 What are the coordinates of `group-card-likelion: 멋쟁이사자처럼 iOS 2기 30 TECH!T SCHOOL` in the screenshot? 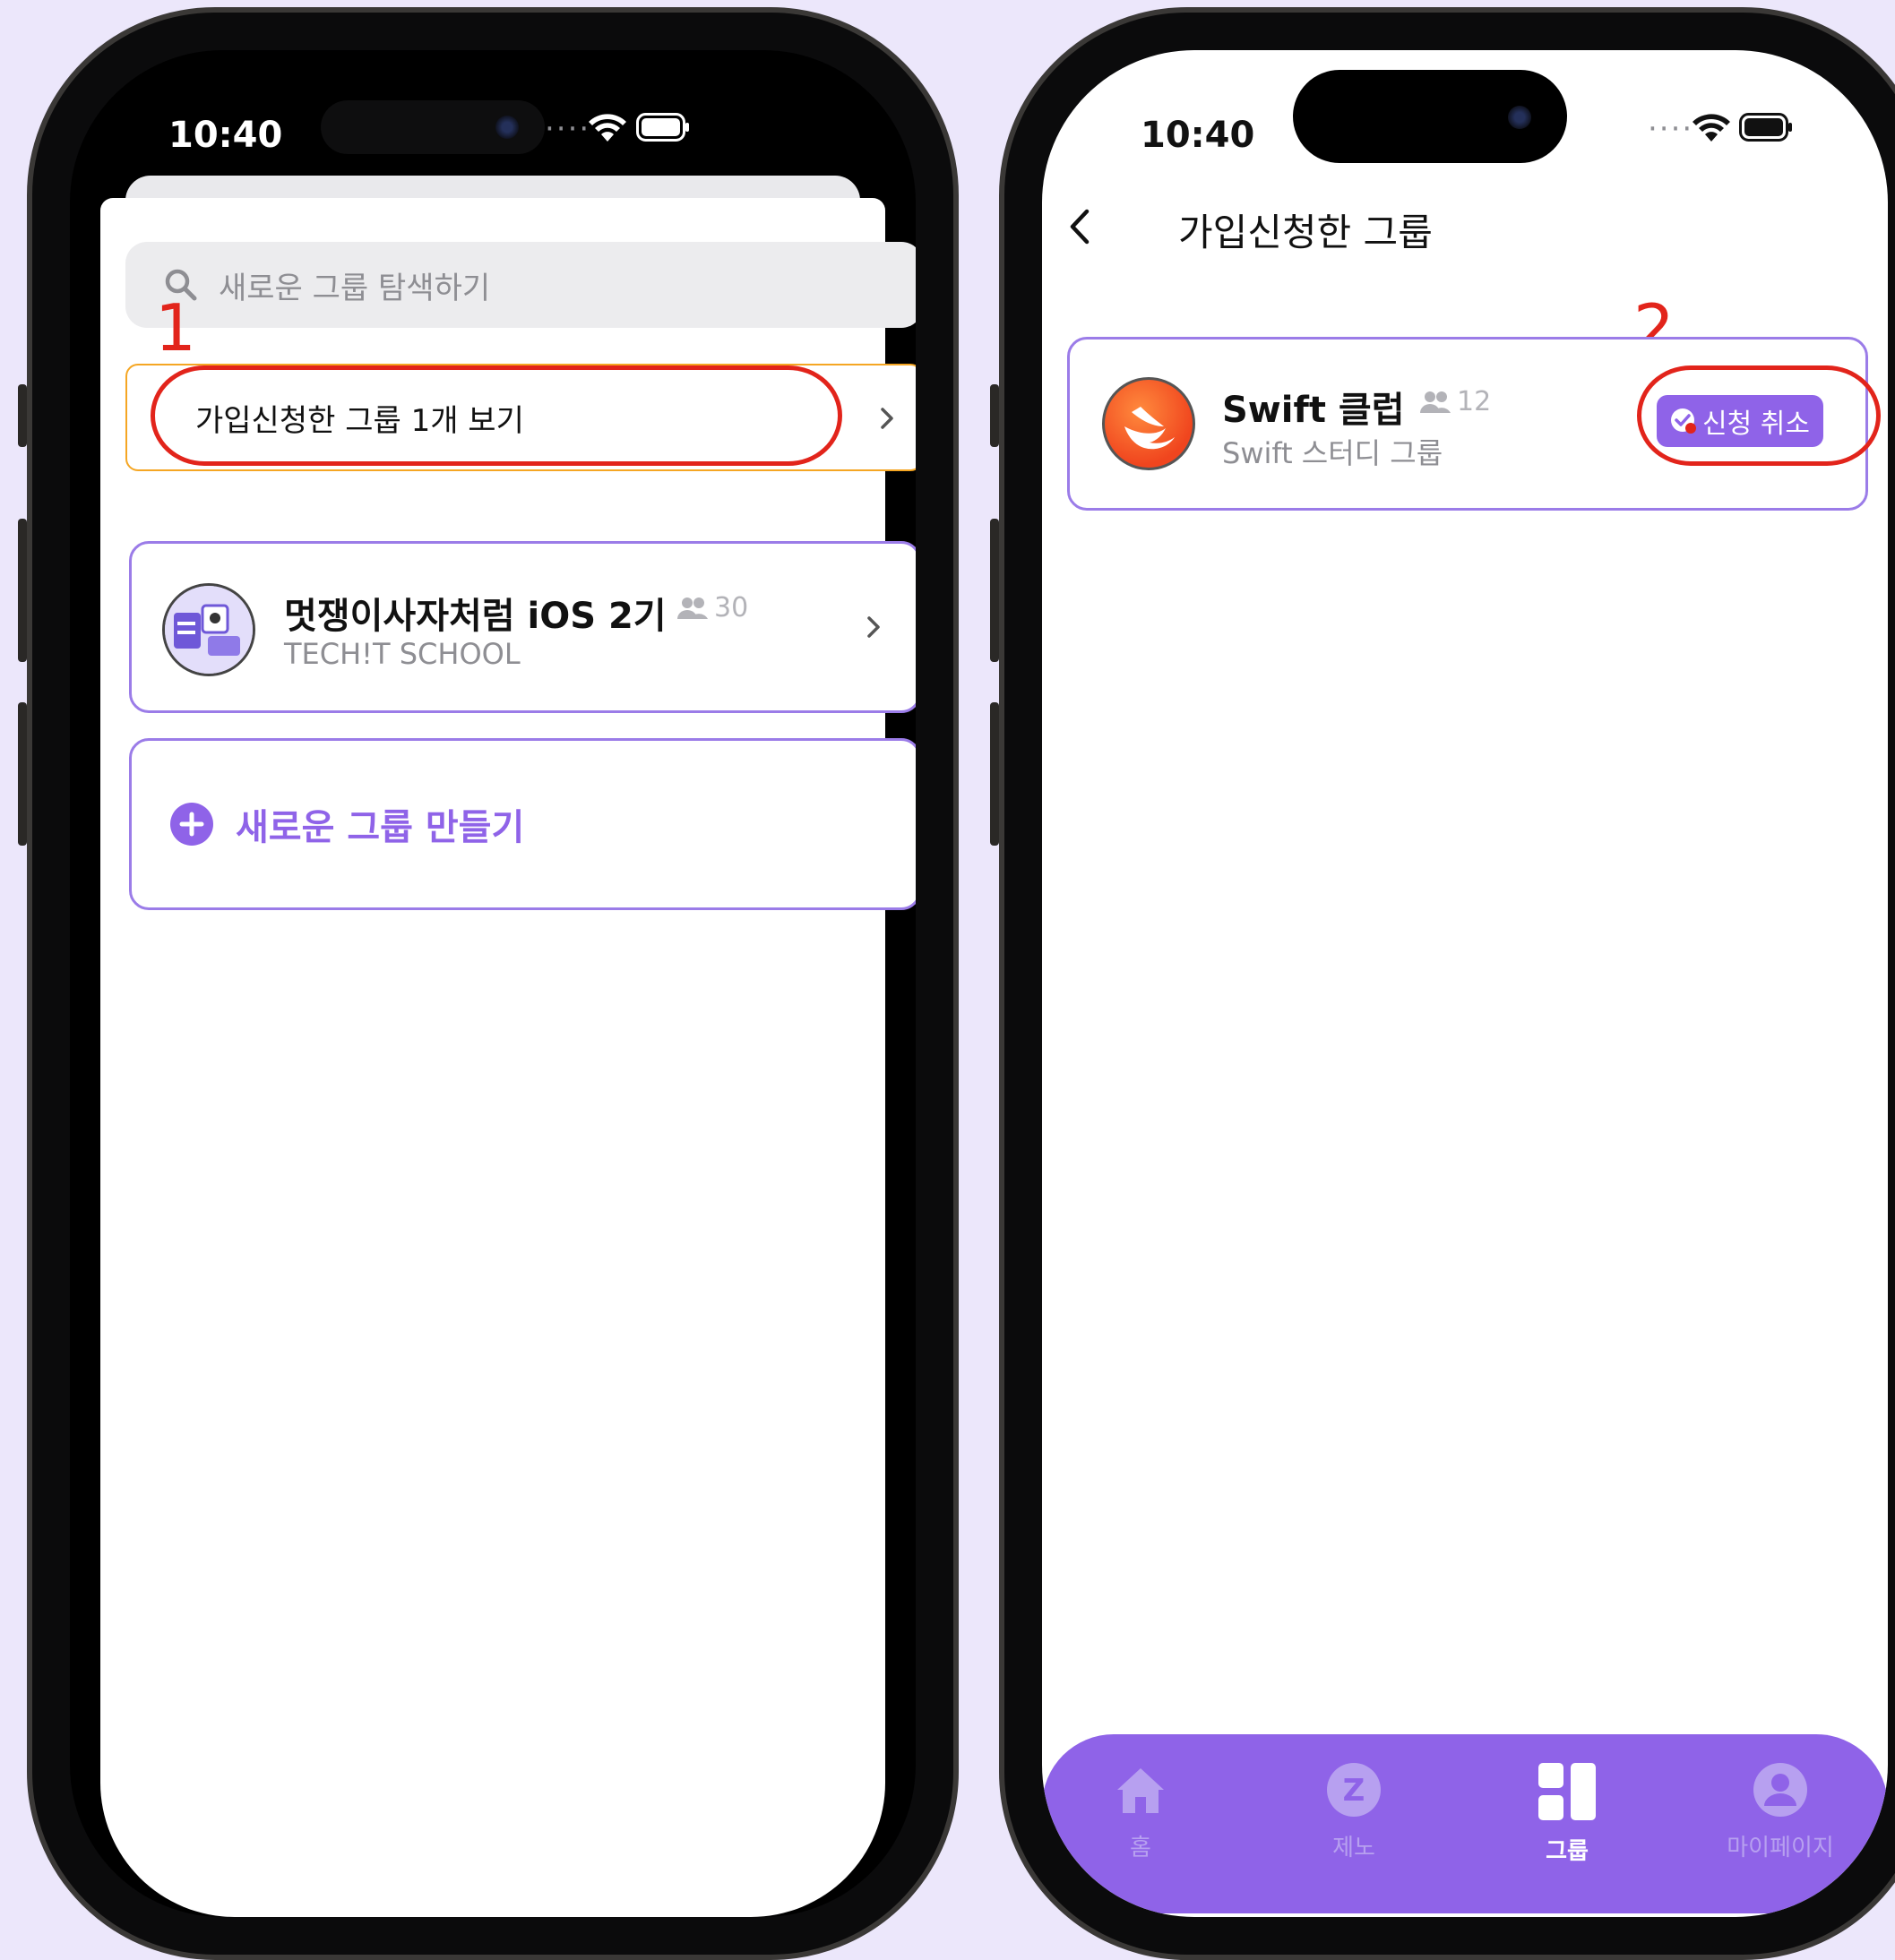 It's located at (522, 627).